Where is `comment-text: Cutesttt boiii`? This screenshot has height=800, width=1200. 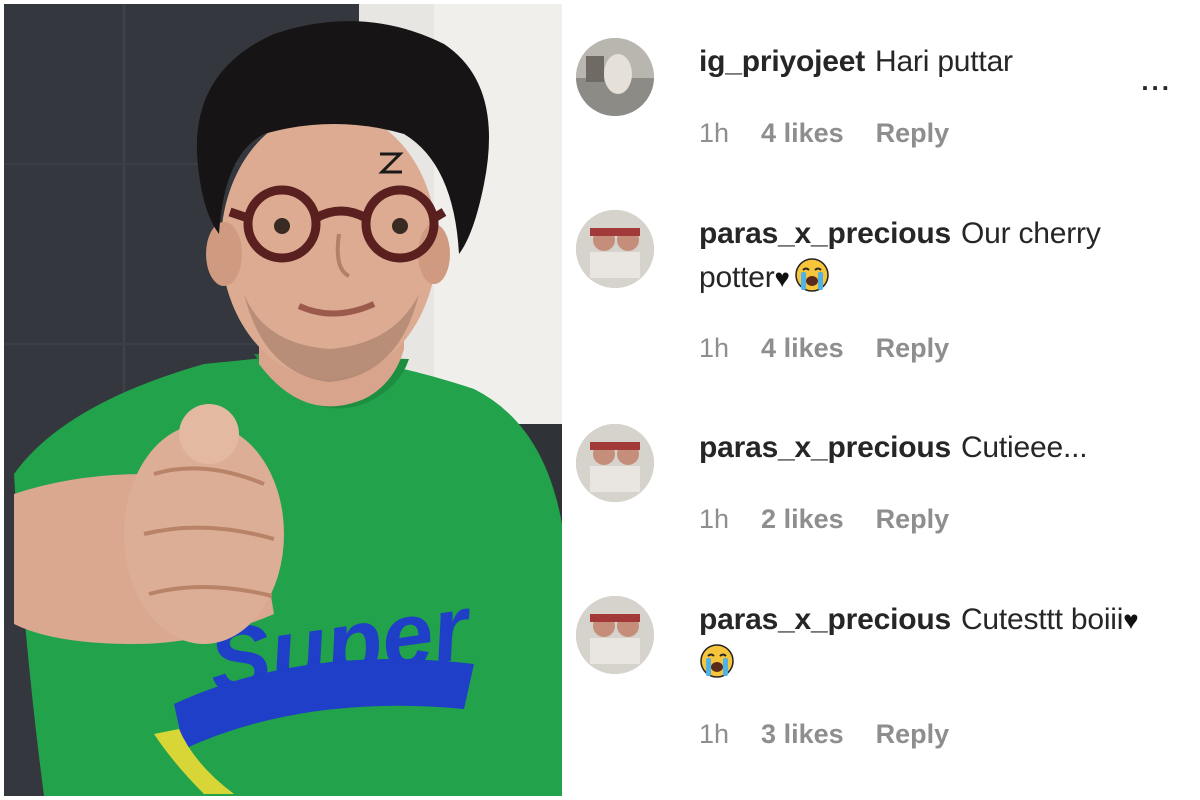
comment-text: Cutesttt boiii is located at coordinates (1042, 619).